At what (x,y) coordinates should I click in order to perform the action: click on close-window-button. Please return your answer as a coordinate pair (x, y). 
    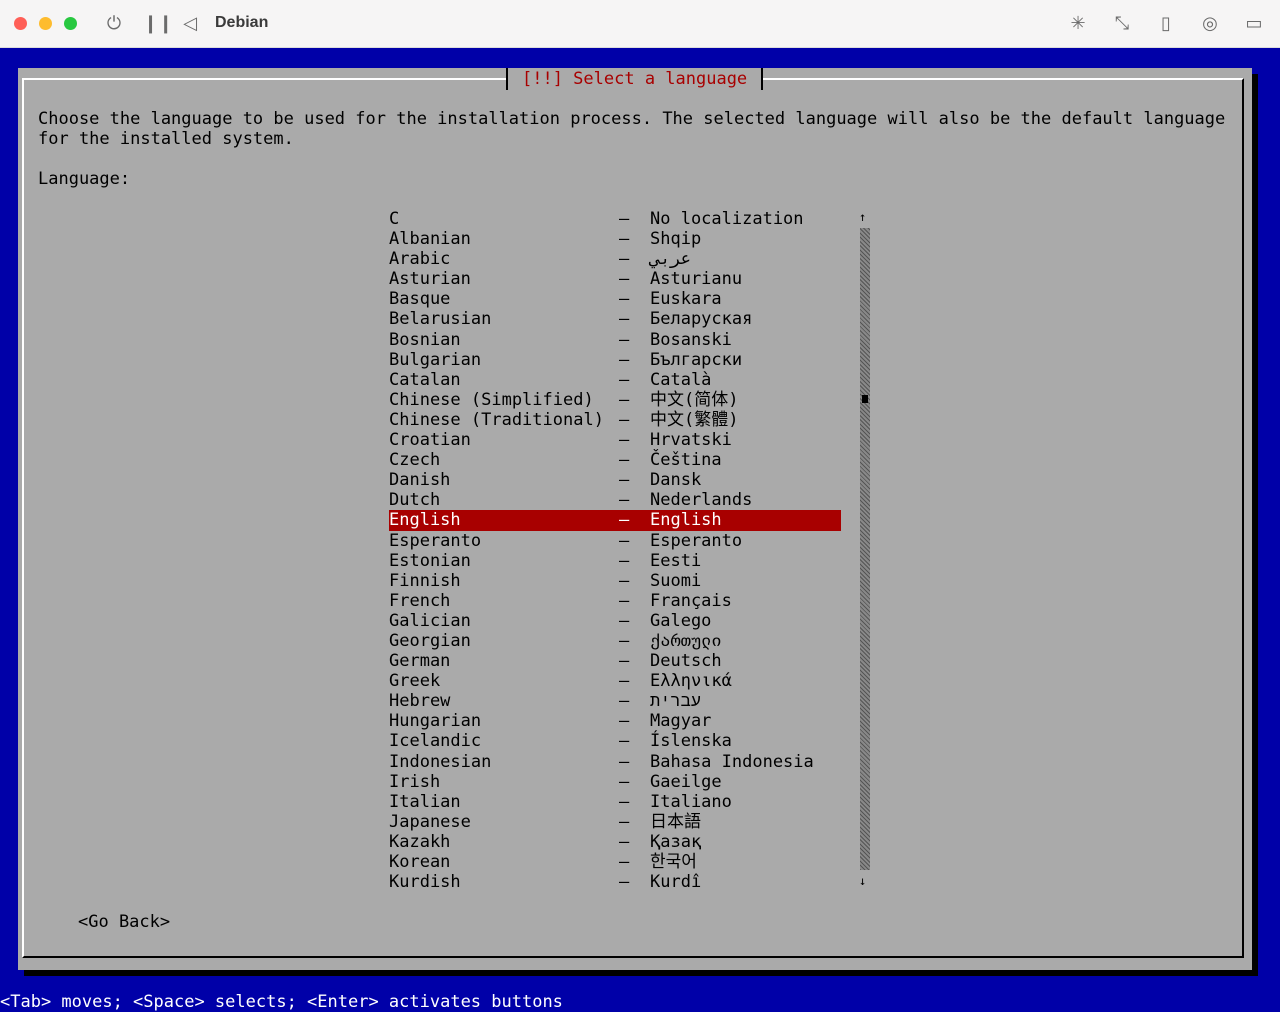
    Looking at the image, I should click on (20, 23).